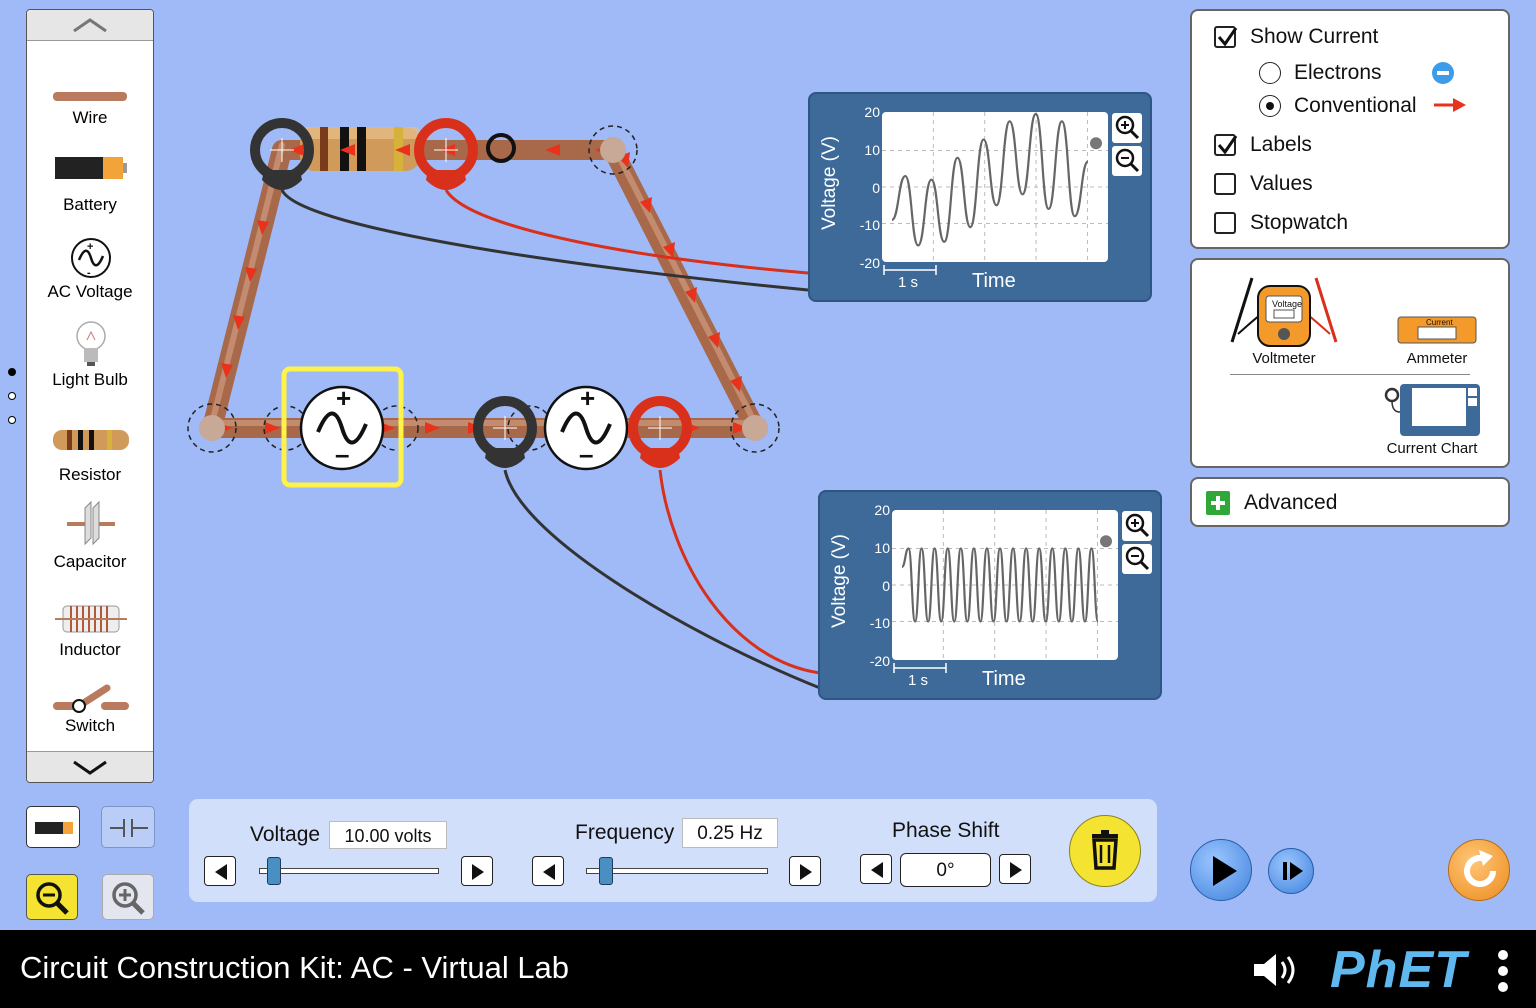 This screenshot has width=1536, height=1008. What do you see at coordinates (388, 835) in the screenshot?
I see `voltage-value-display: 10.00 volts` at bounding box center [388, 835].